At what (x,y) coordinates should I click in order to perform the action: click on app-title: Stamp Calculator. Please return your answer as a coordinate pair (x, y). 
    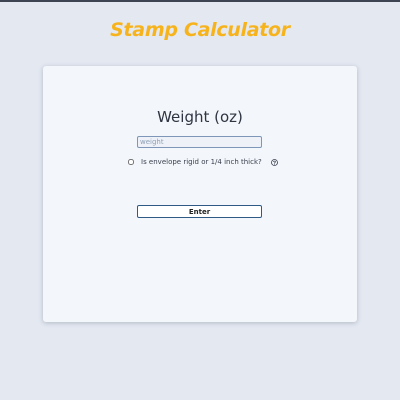
    Looking at the image, I should click on (200, 30).